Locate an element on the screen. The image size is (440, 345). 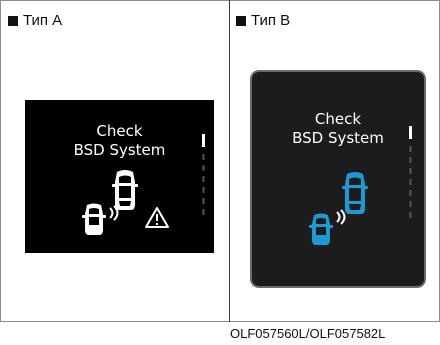
figure-code: OLF057560L/OLF057582L is located at coordinates (308, 333).